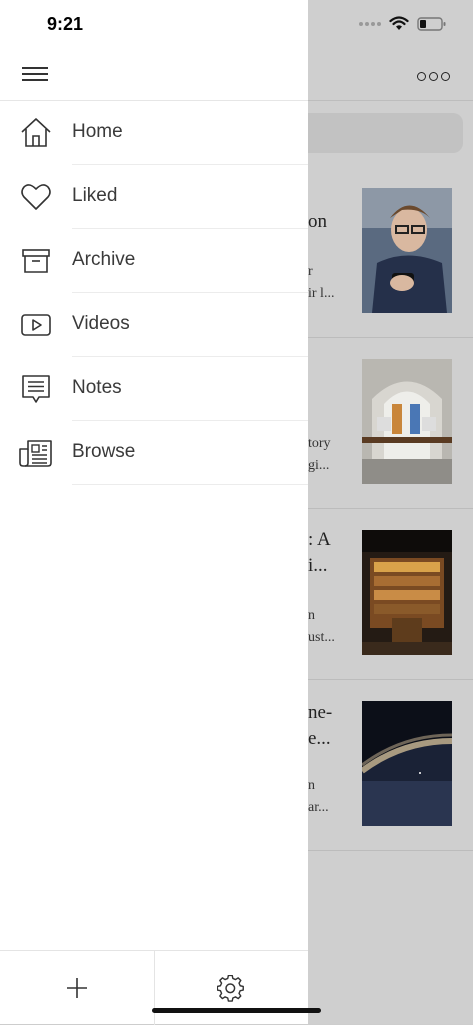 This screenshot has width=473, height=1025. I want to click on article-title: ne-, so click(320, 712).